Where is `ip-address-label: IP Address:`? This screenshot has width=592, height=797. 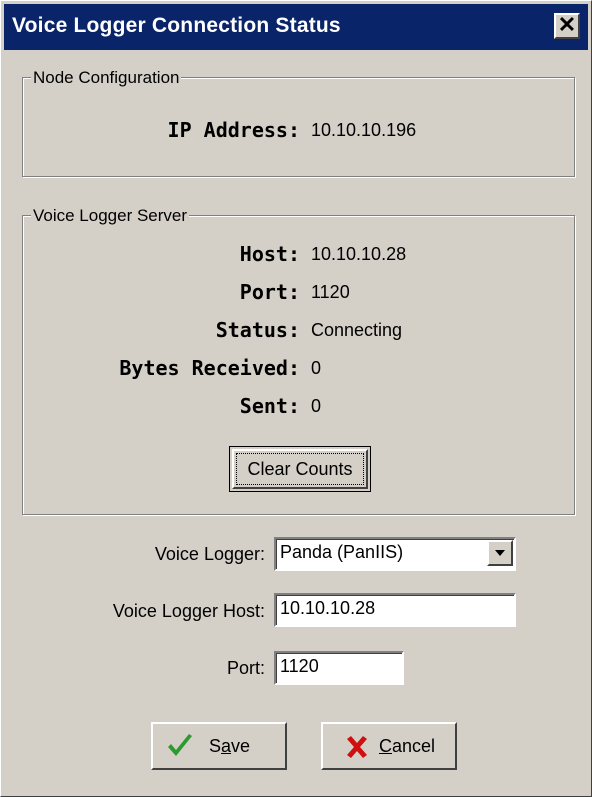
ip-address-label: IP Address: is located at coordinates (233, 130).